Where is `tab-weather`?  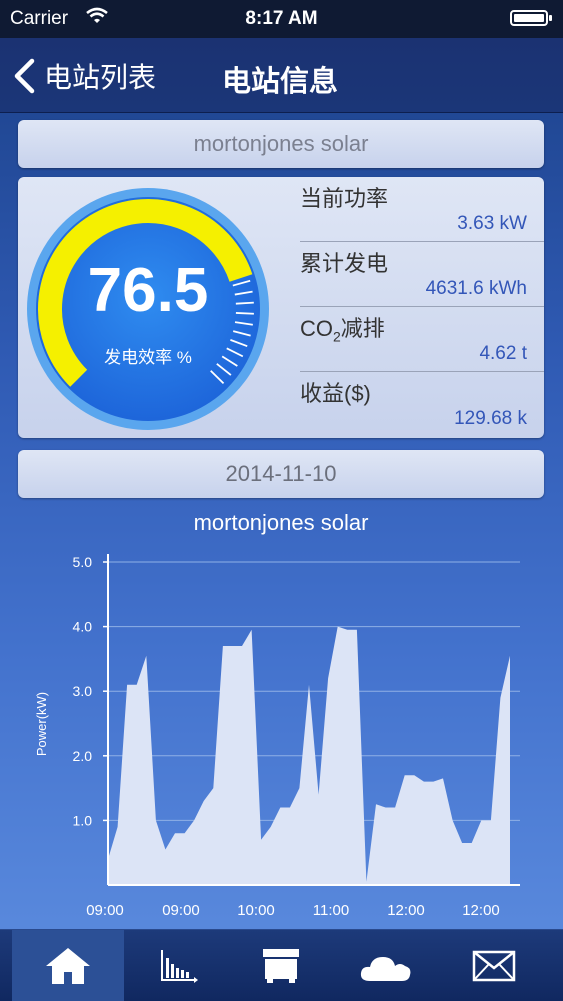
tab-weather is located at coordinates (386, 965).